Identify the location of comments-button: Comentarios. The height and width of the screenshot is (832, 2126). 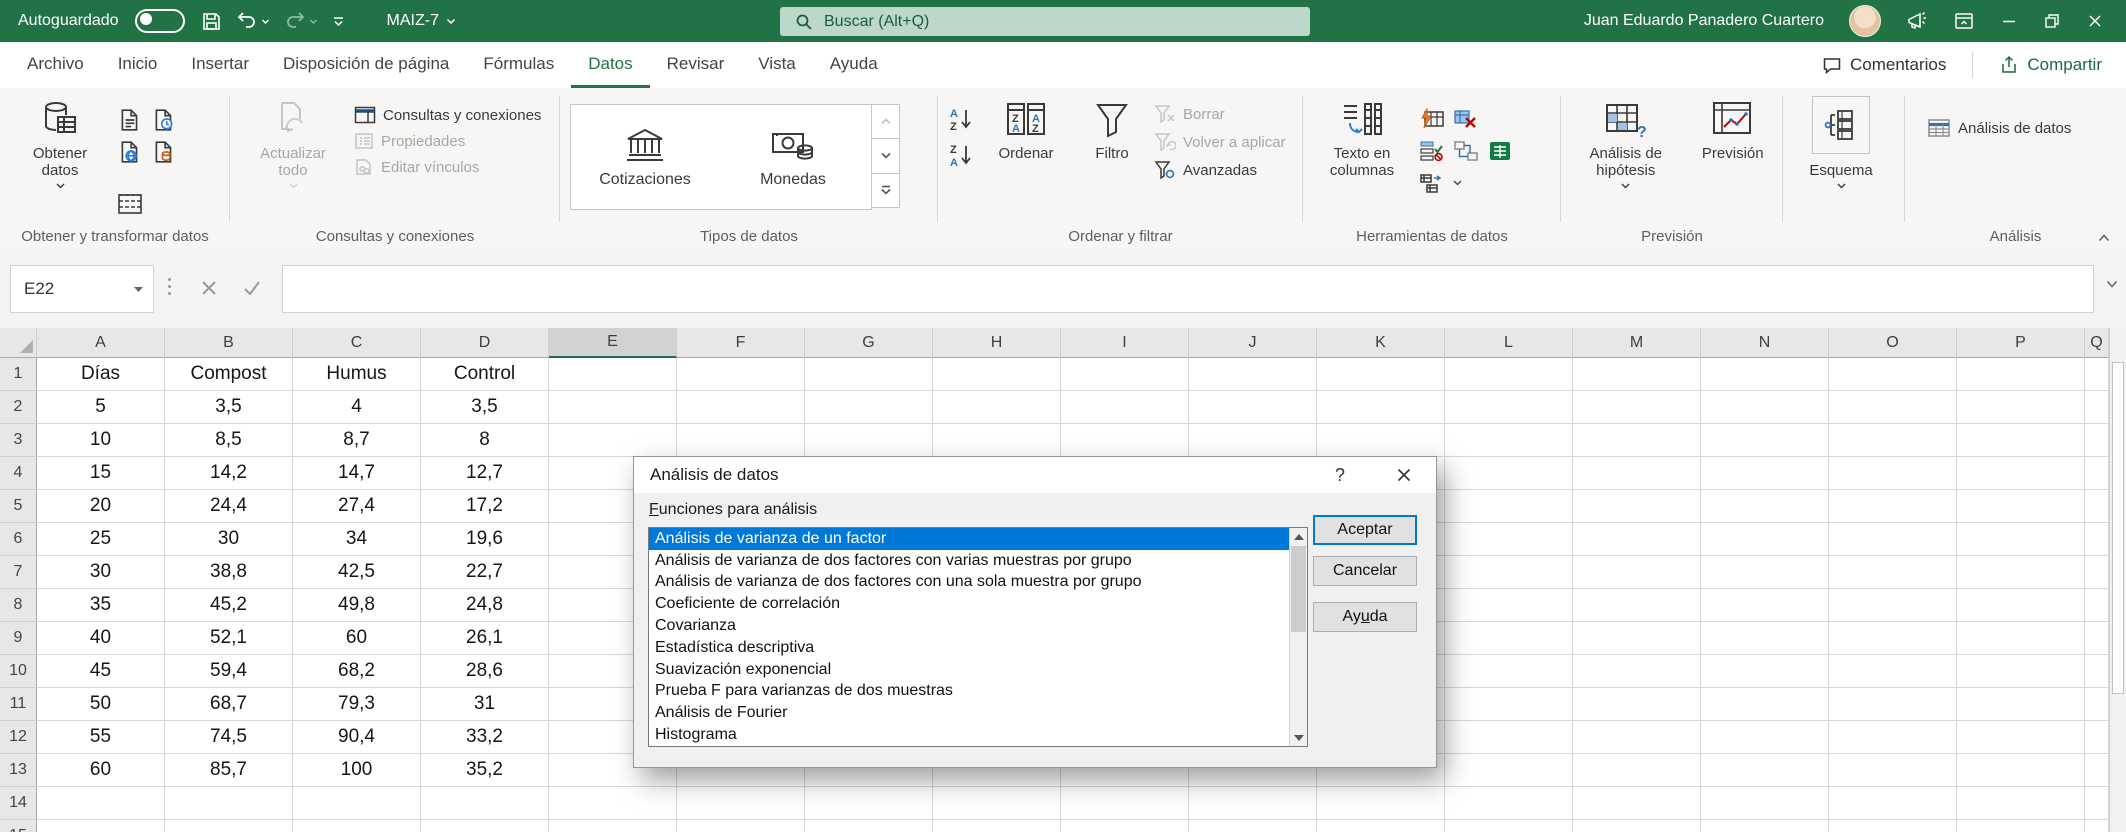
(1884, 65).